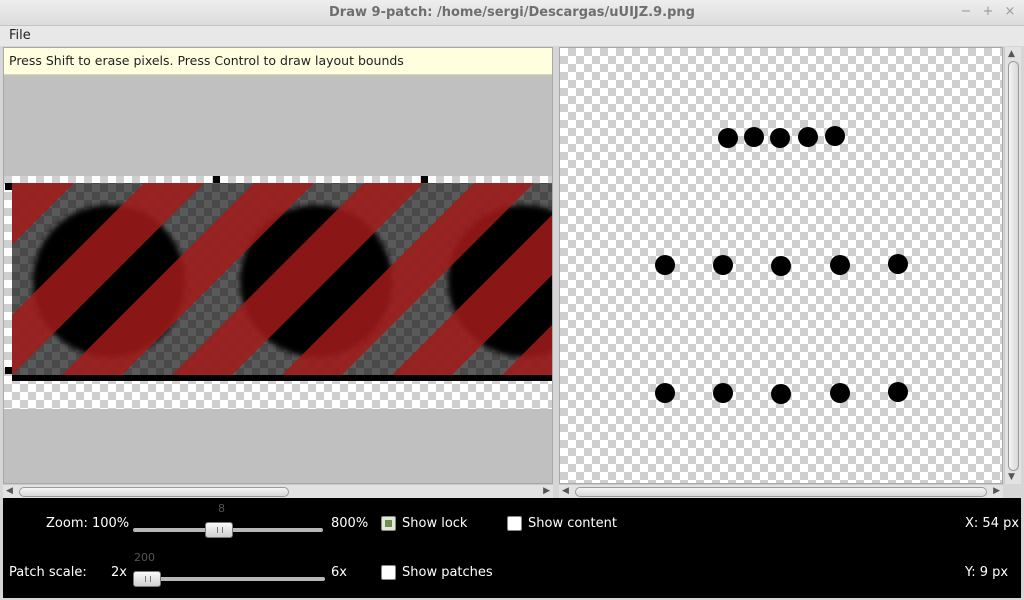 This screenshot has height=600, width=1024. What do you see at coordinates (447, 572) in the screenshot?
I see `show-patches-label: Show patches` at bounding box center [447, 572].